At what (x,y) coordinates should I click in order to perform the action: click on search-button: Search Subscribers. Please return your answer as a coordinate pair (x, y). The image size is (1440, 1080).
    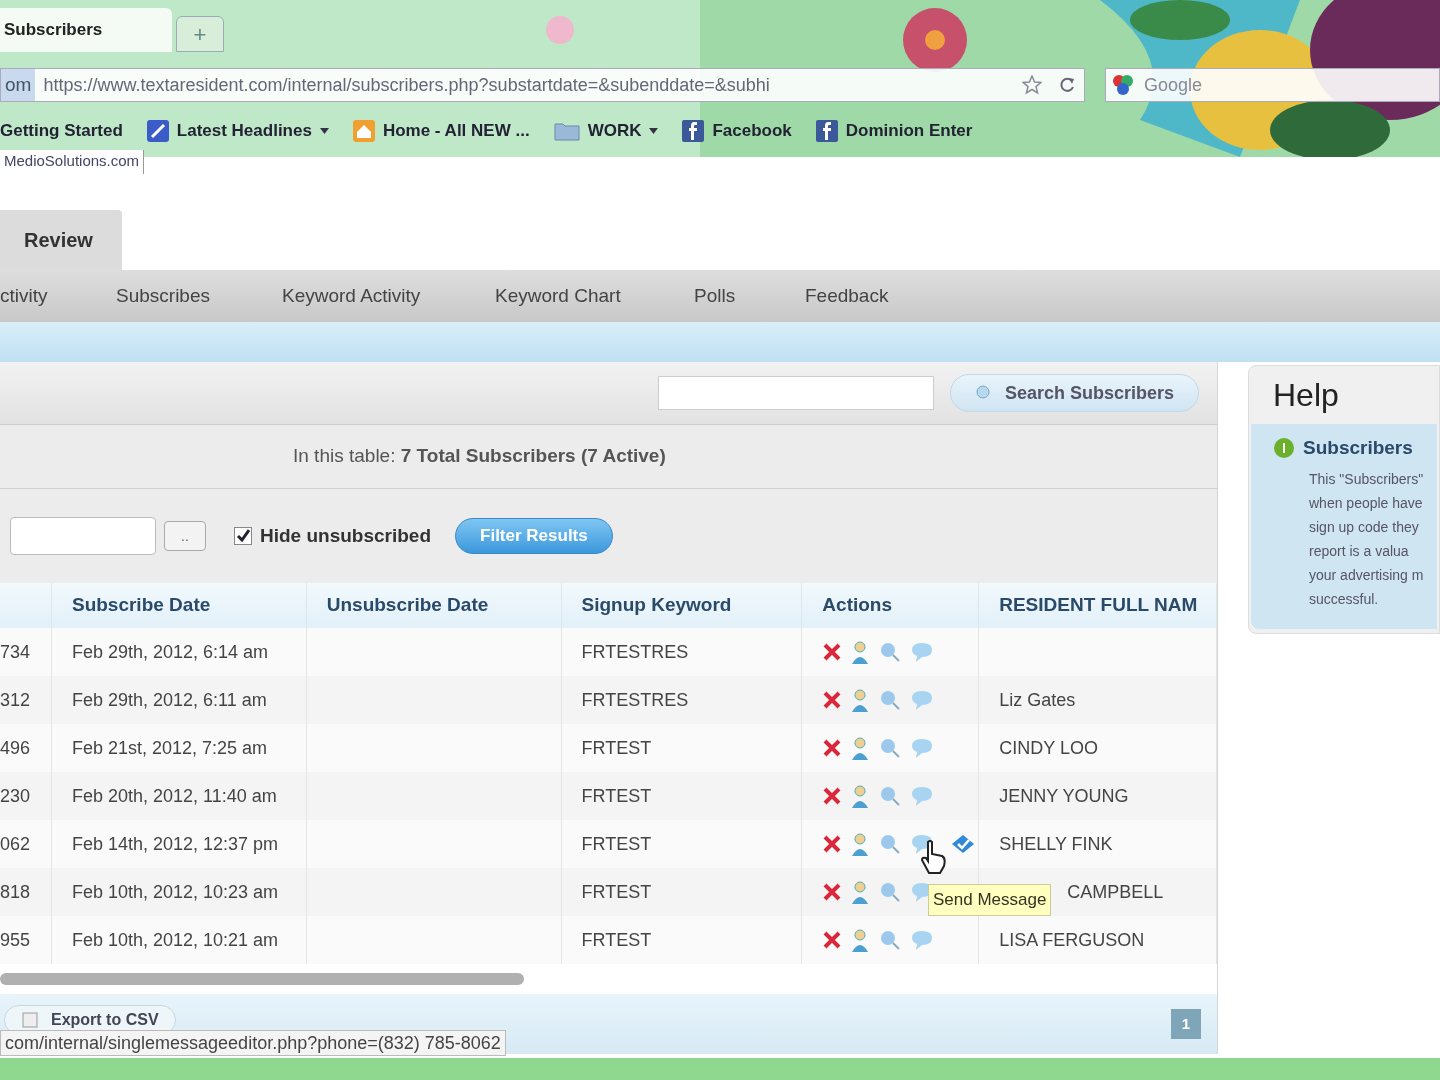
    Looking at the image, I should click on (1074, 393).